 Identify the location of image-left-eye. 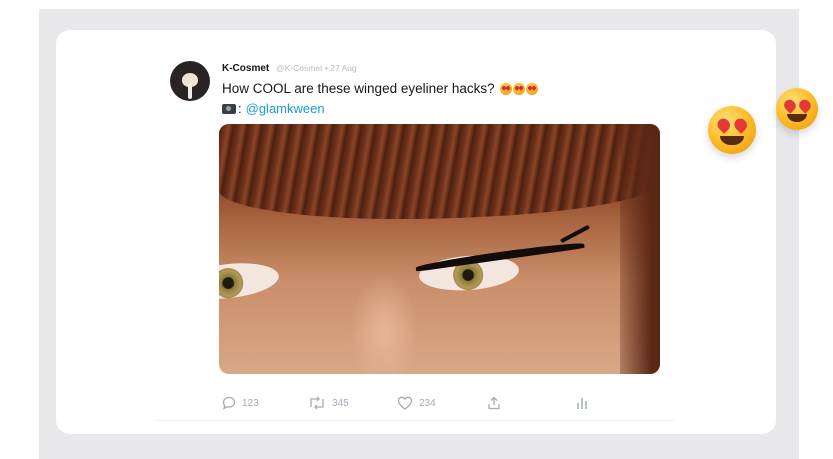
(250, 281).